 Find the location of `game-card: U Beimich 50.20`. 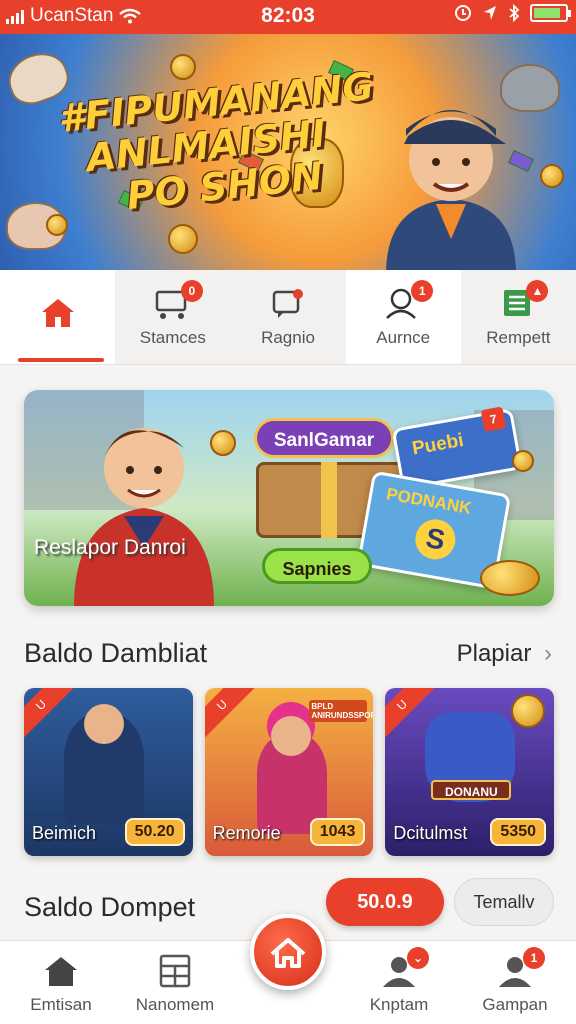

game-card: U Beimich 50.20 is located at coordinates (108, 772).